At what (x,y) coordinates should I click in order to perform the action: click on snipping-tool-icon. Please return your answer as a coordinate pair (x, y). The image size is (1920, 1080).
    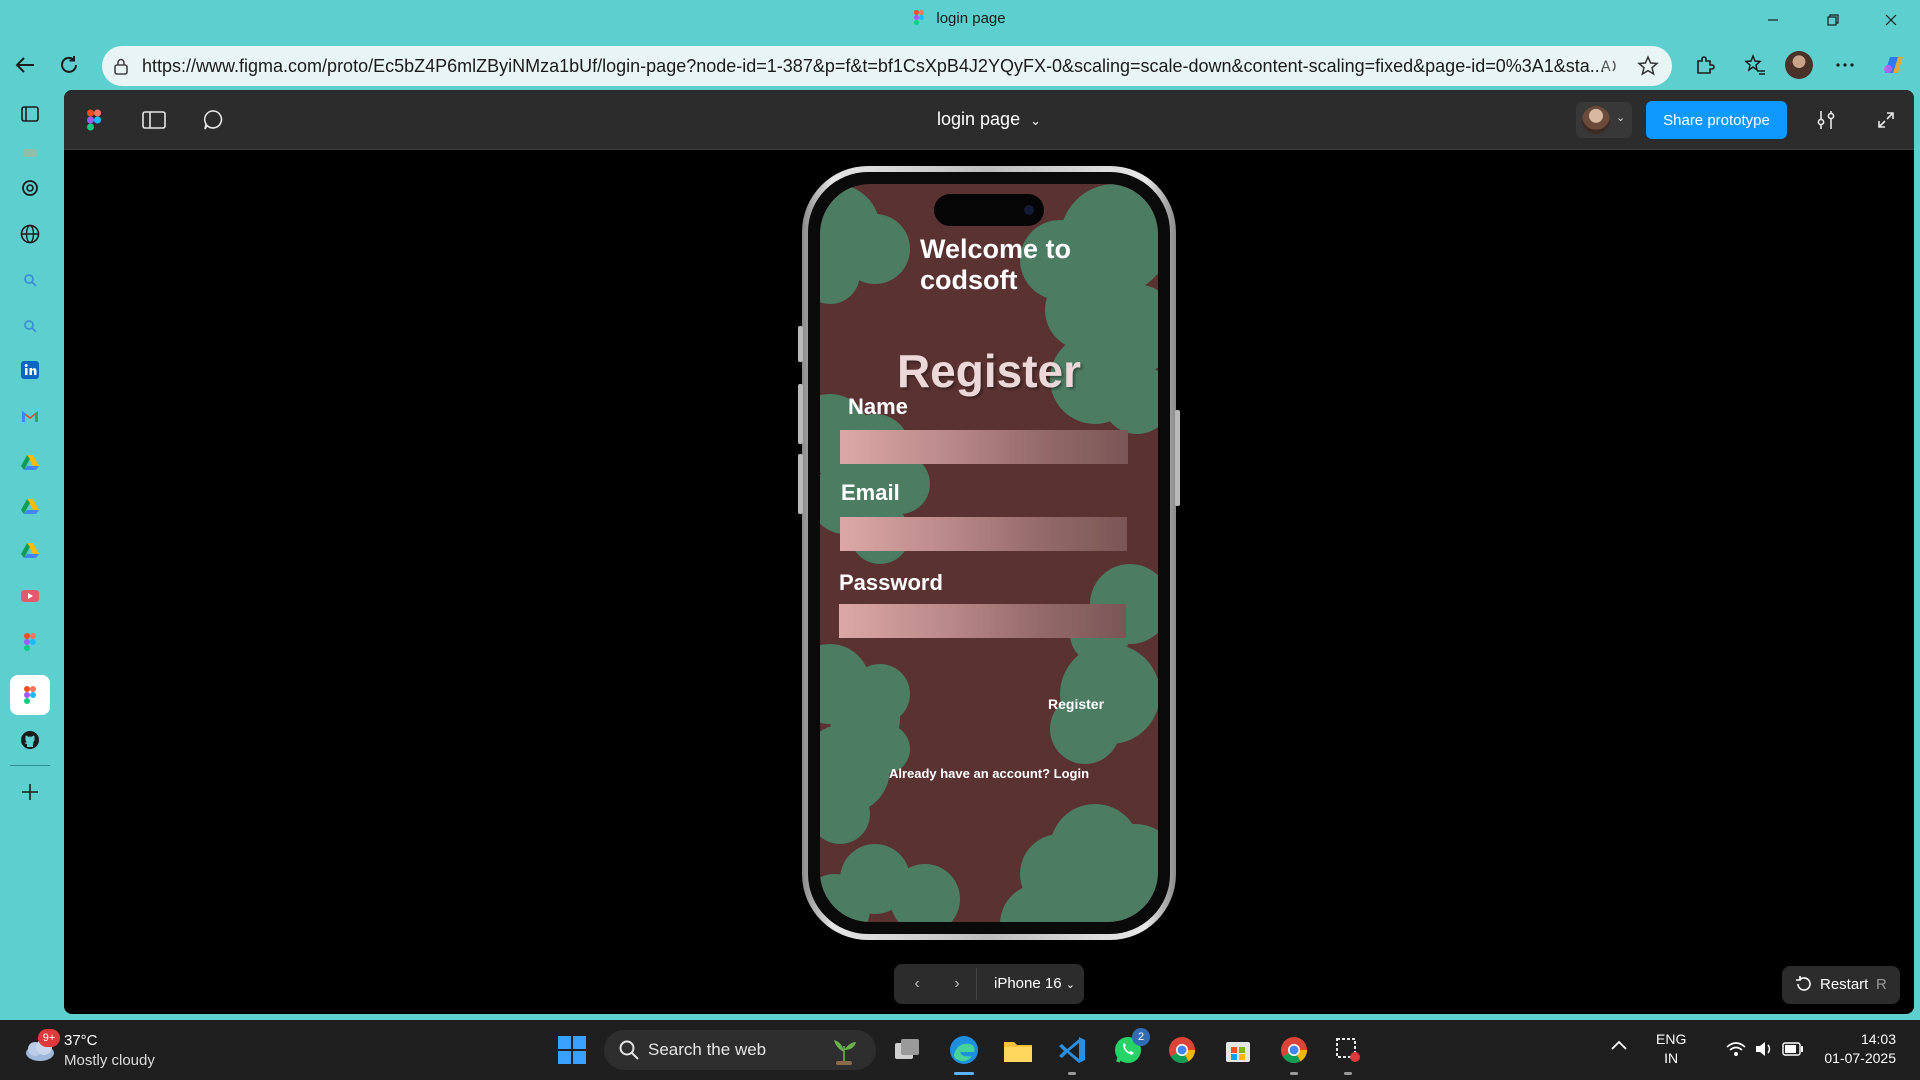
    Looking at the image, I should click on (1348, 1050).